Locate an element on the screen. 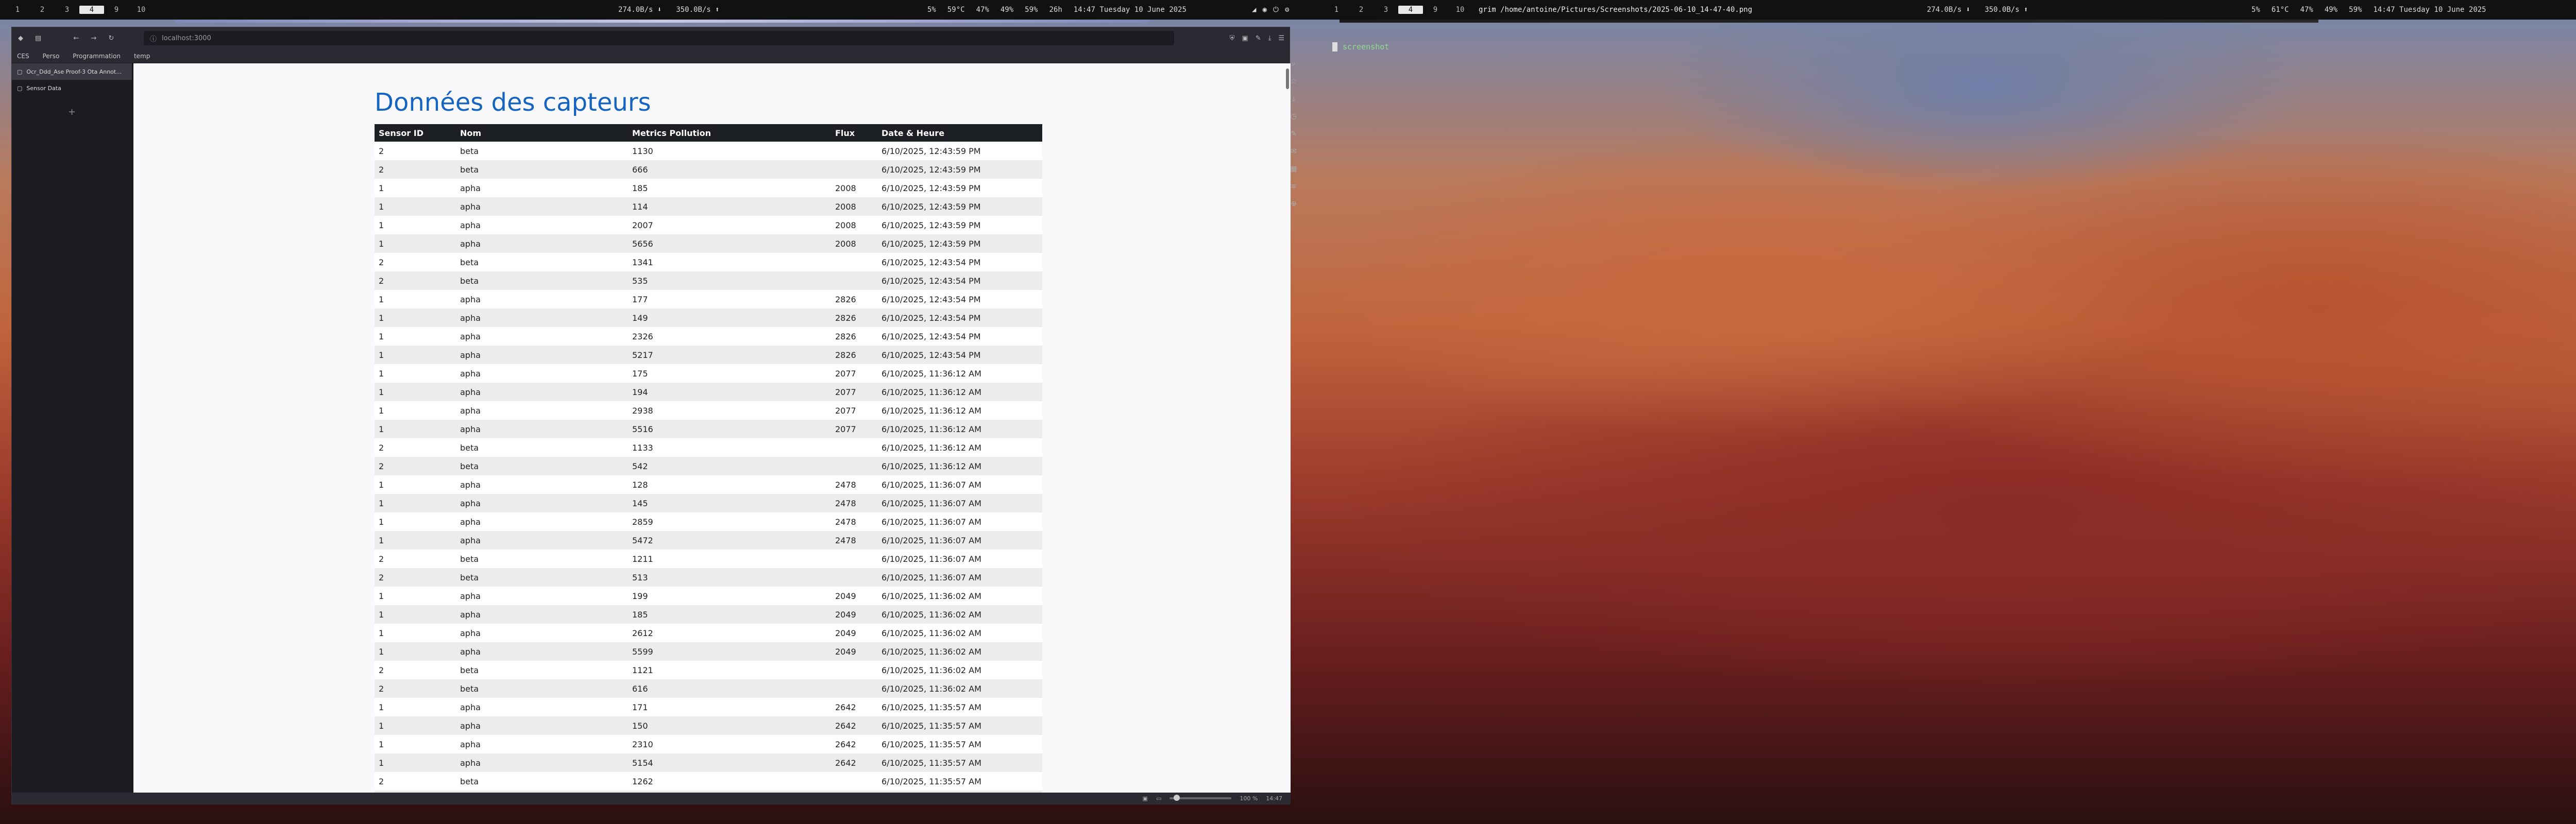  bookmark-icon: ☆ is located at coordinates (1294, 81).